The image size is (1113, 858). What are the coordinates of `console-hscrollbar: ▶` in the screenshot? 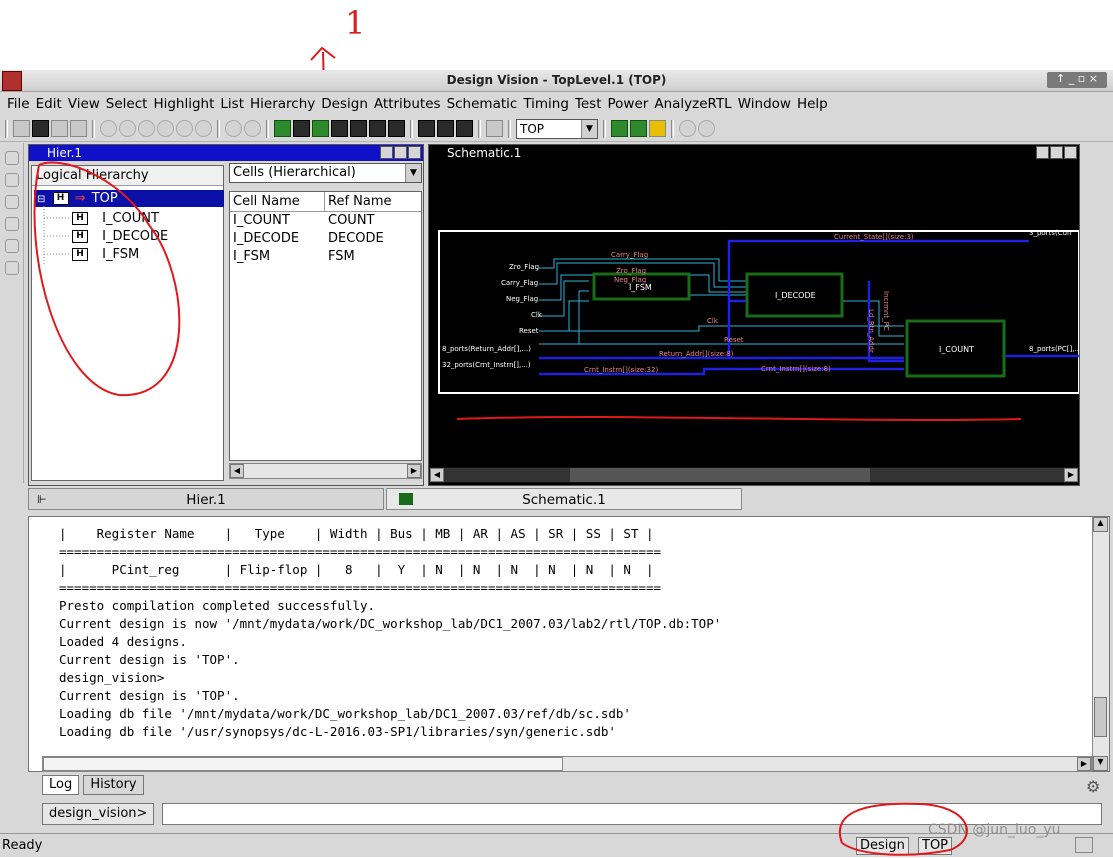 It's located at (567, 764).